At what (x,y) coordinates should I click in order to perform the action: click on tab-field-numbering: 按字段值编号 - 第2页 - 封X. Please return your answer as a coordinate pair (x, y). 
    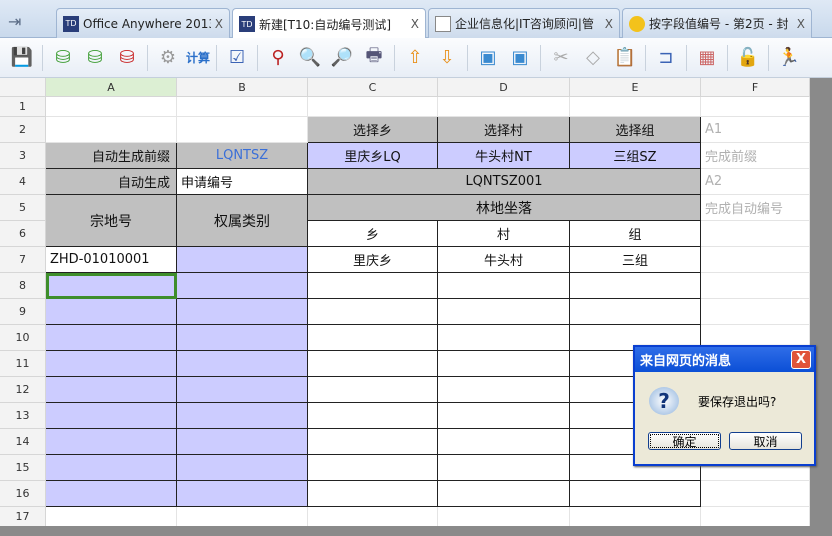
    Looking at the image, I should click on (717, 23).